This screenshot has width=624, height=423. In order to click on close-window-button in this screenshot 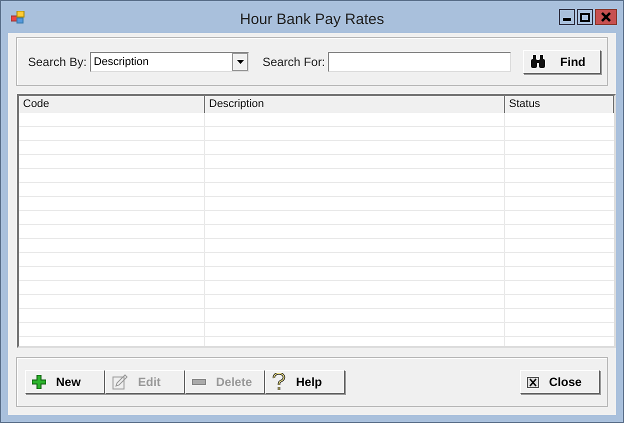, I will do `click(606, 17)`.